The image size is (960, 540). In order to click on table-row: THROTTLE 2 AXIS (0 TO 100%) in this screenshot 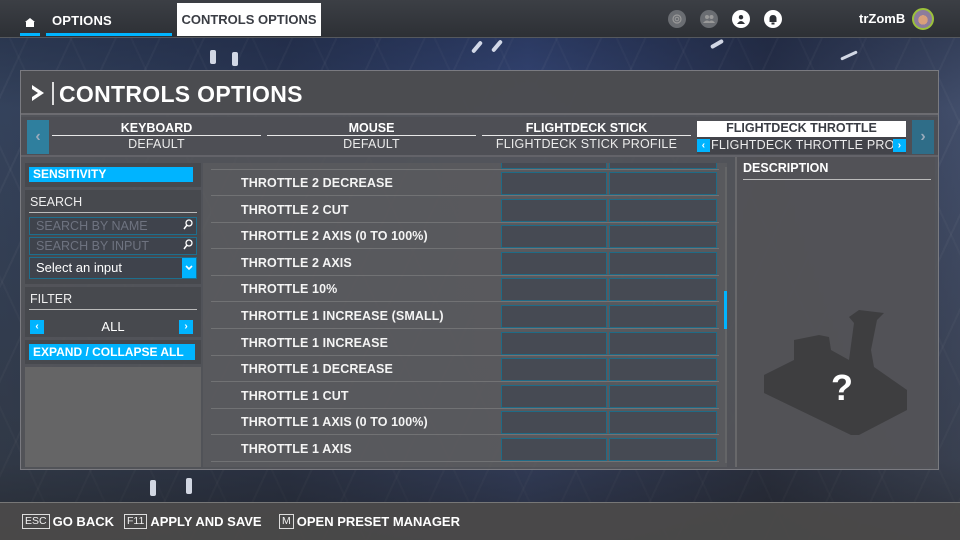, I will do `click(465, 237)`.